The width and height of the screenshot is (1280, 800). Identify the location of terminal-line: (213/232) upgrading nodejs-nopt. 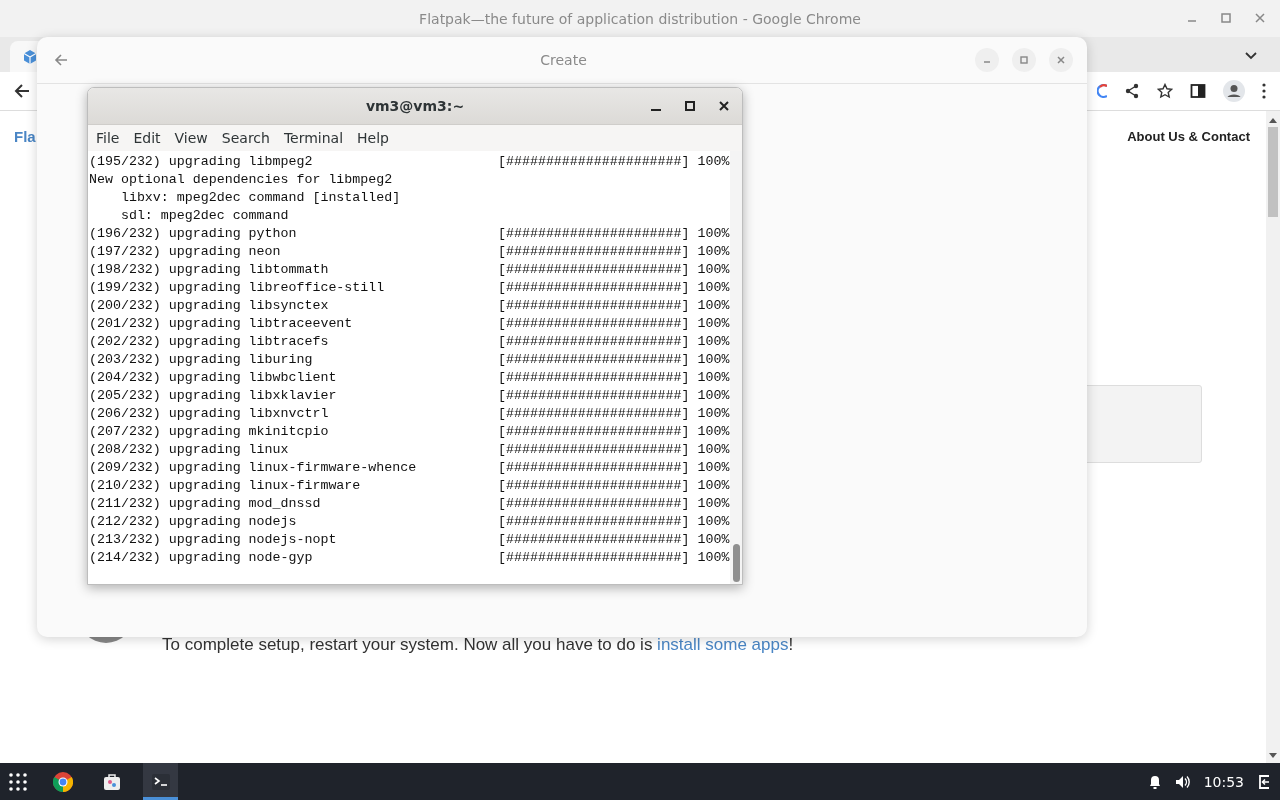
(213, 539).